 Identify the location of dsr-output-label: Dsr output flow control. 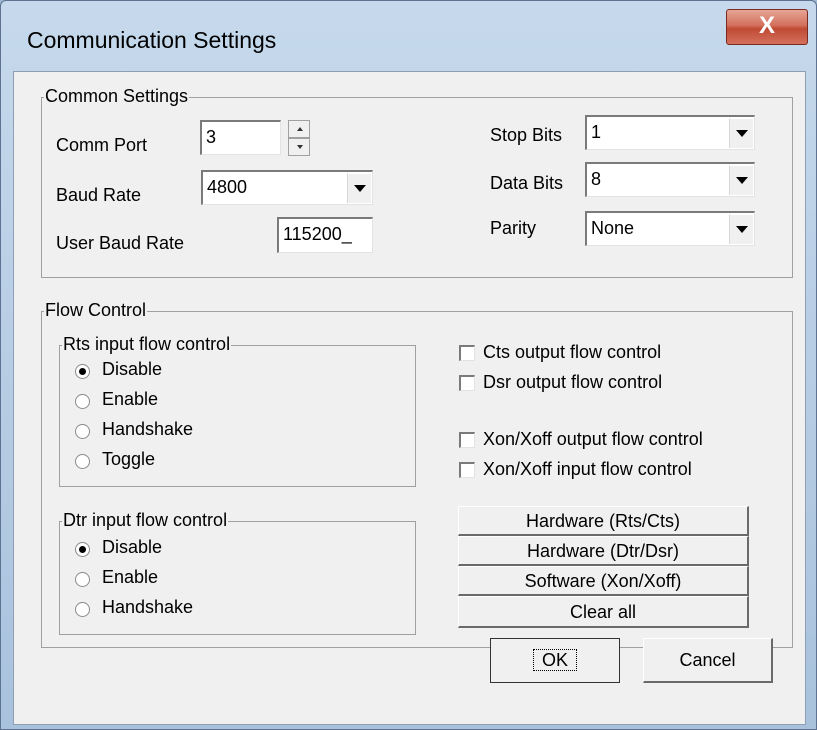
(572, 382).